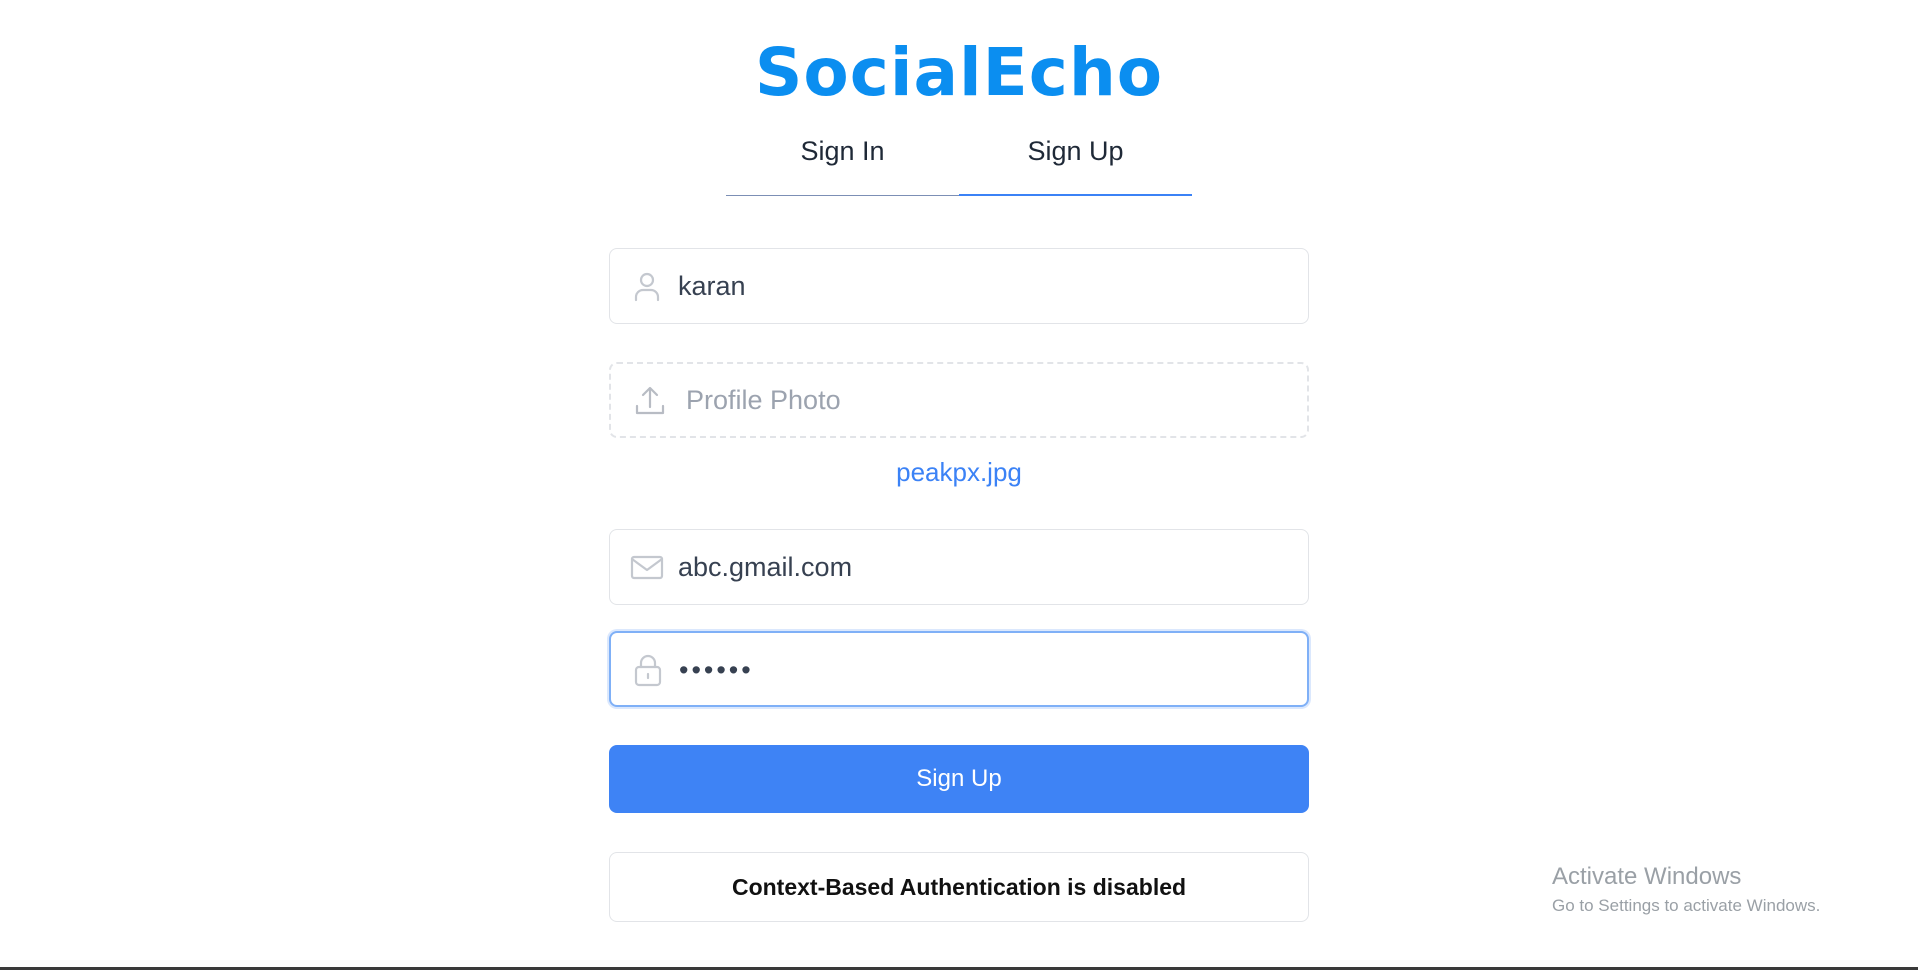 The width and height of the screenshot is (1918, 970). I want to click on name-input, so click(978, 286).